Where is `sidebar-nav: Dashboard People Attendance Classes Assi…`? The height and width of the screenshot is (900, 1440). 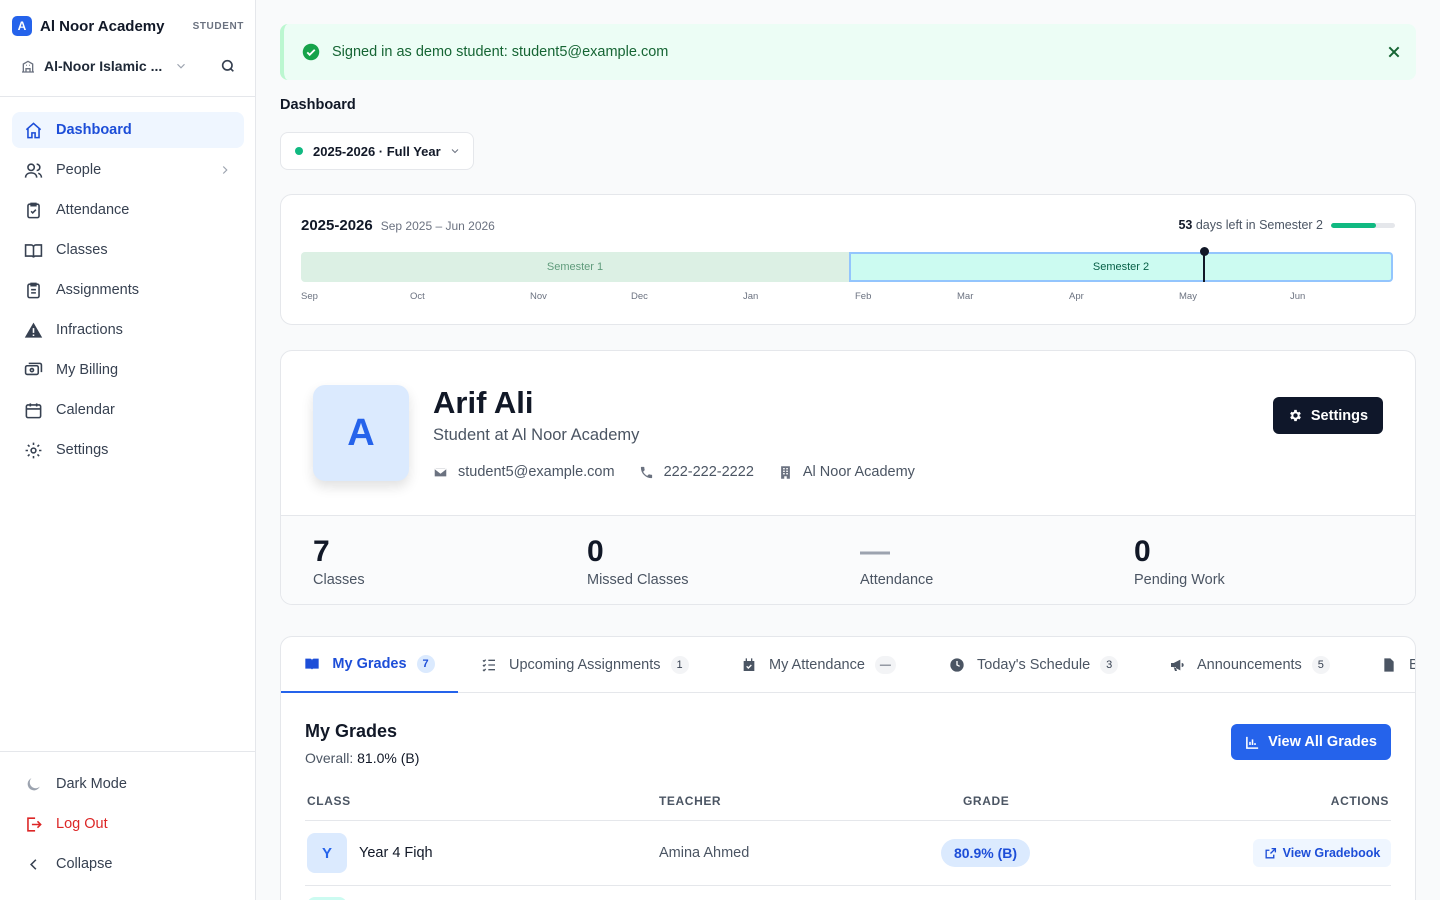 sidebar-nav: Dashboard People Attendance Classes Assi… is located at coordinates (128, 292).